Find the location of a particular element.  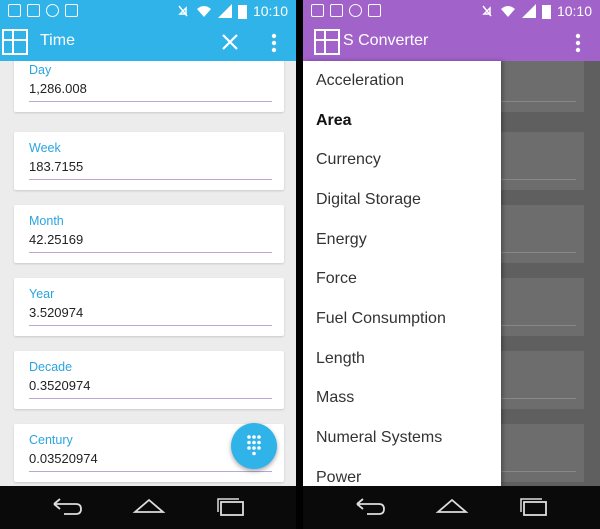

drawer-item-acceleration: Acceleration is located at coordinates (360, 81).